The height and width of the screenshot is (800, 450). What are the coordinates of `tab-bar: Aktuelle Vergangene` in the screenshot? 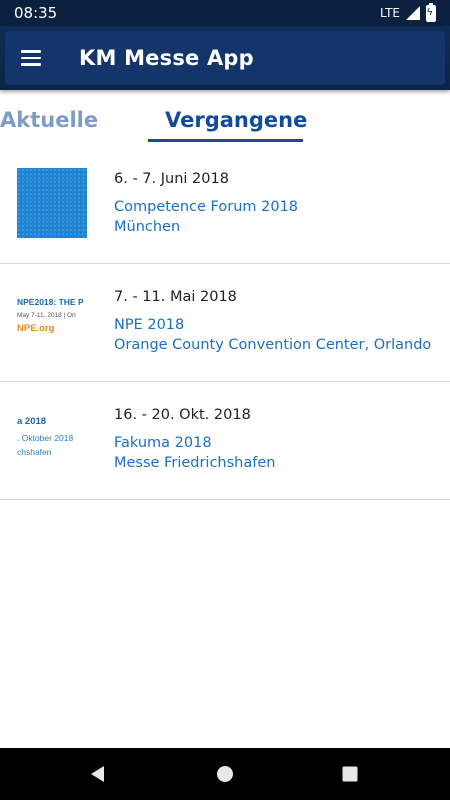 It's located at (225, 118).